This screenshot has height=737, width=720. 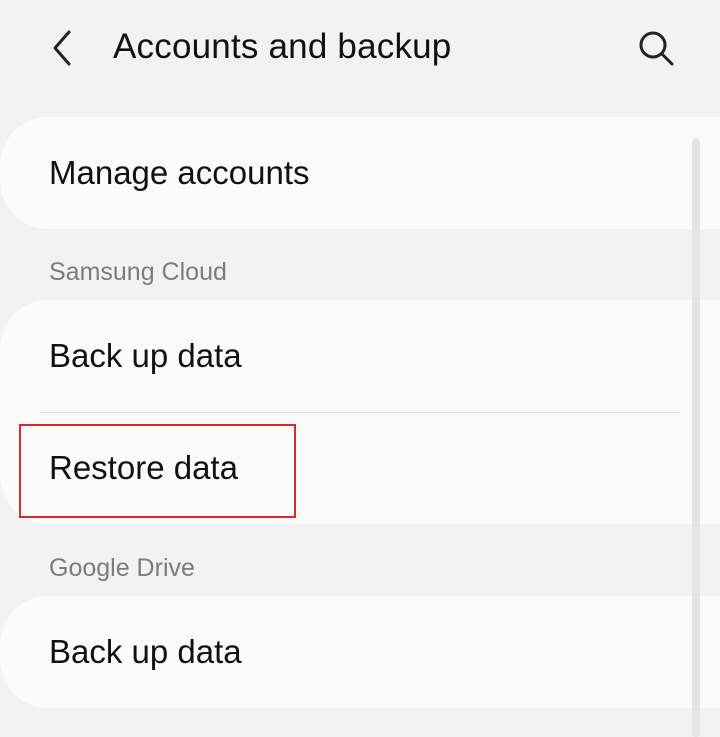 I want to click on search-icon, so click(x=656, y=48).